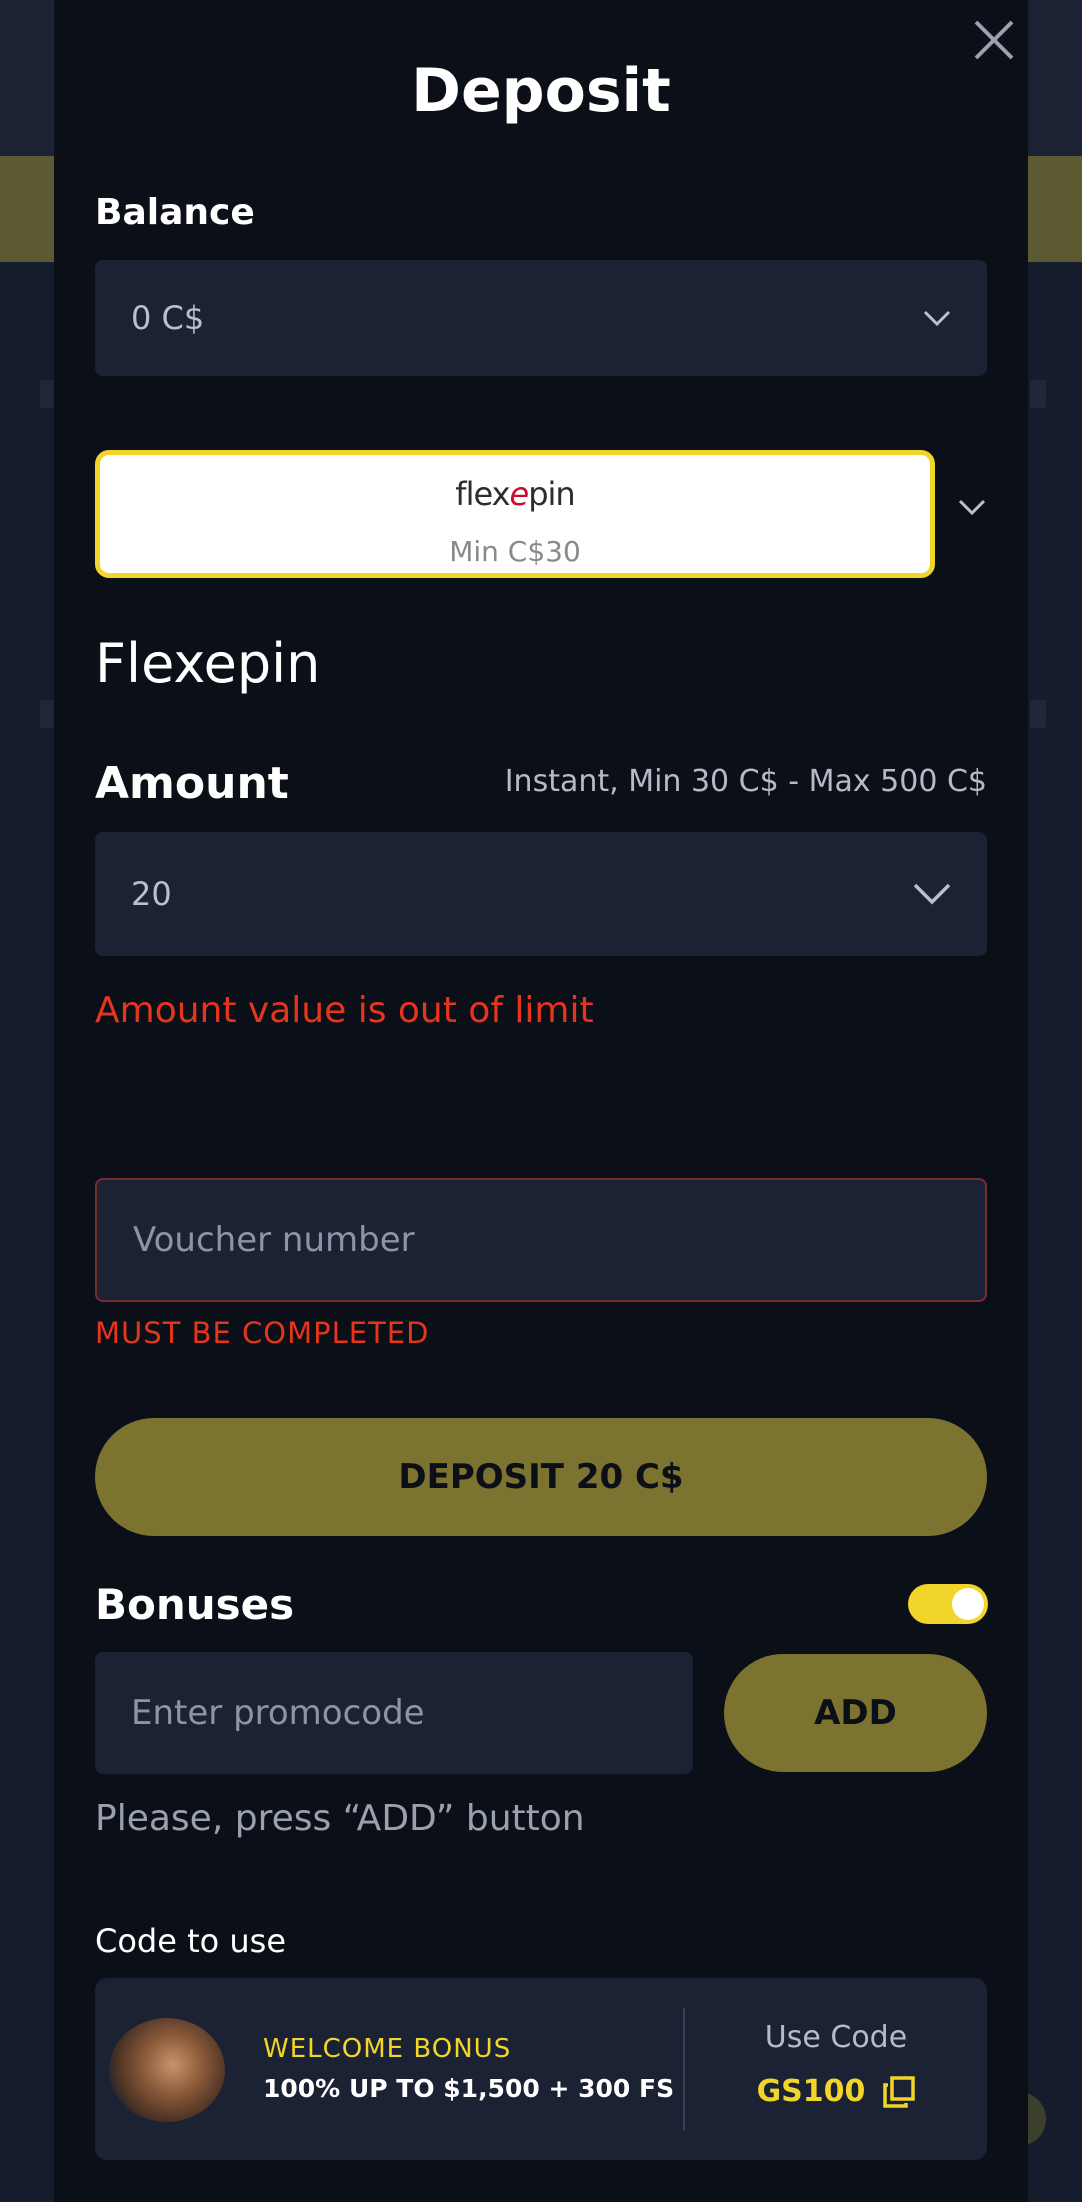  Describe the element at coordinates (541, 318) in the screenshot. I see `balance-select: 0 C$` at that location.